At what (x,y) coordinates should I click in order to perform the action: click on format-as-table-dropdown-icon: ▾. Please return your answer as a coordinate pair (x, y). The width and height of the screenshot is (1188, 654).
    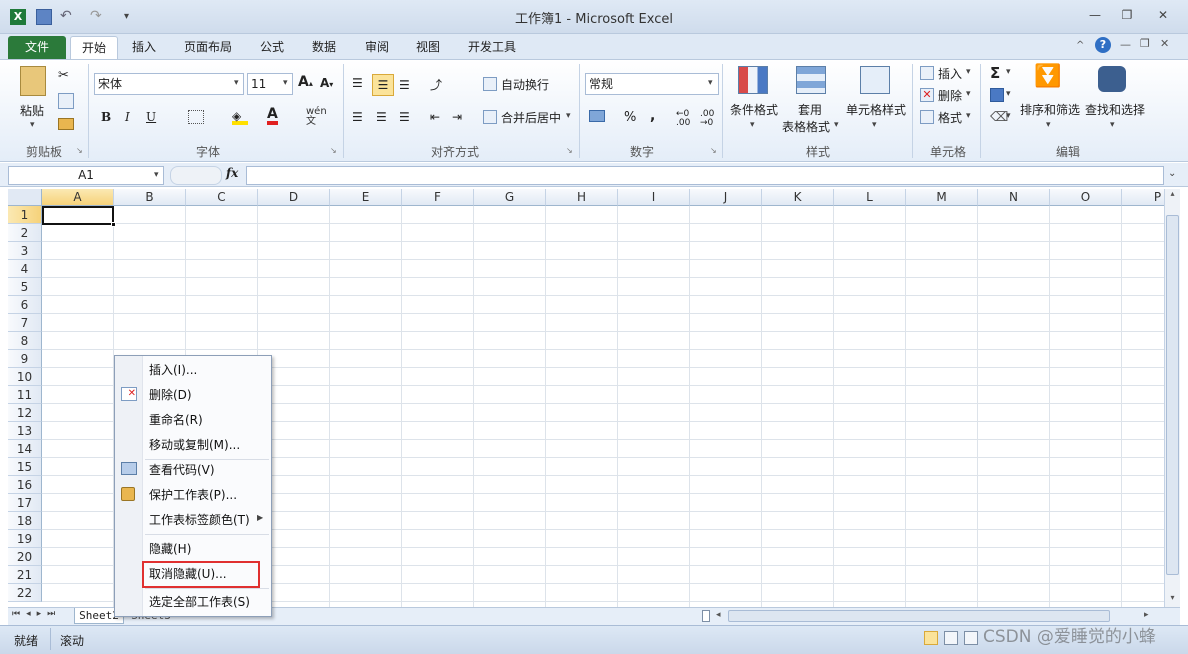
    Looking at the image, I should click on (836, 125).